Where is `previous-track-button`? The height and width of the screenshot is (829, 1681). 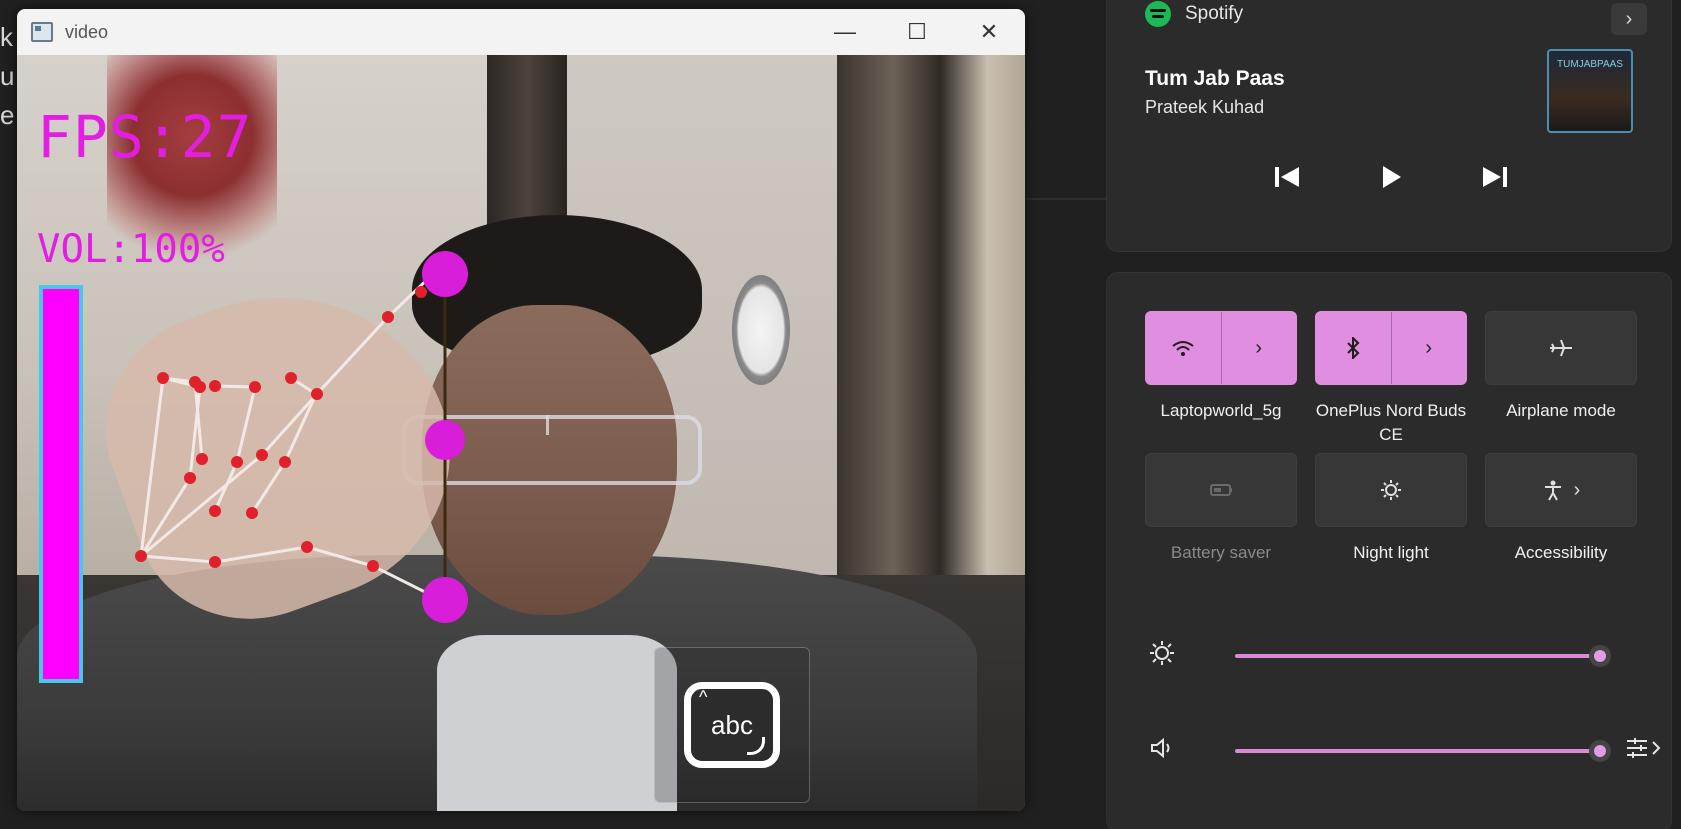 previous-track-button is located at coordinates (1287, 177).